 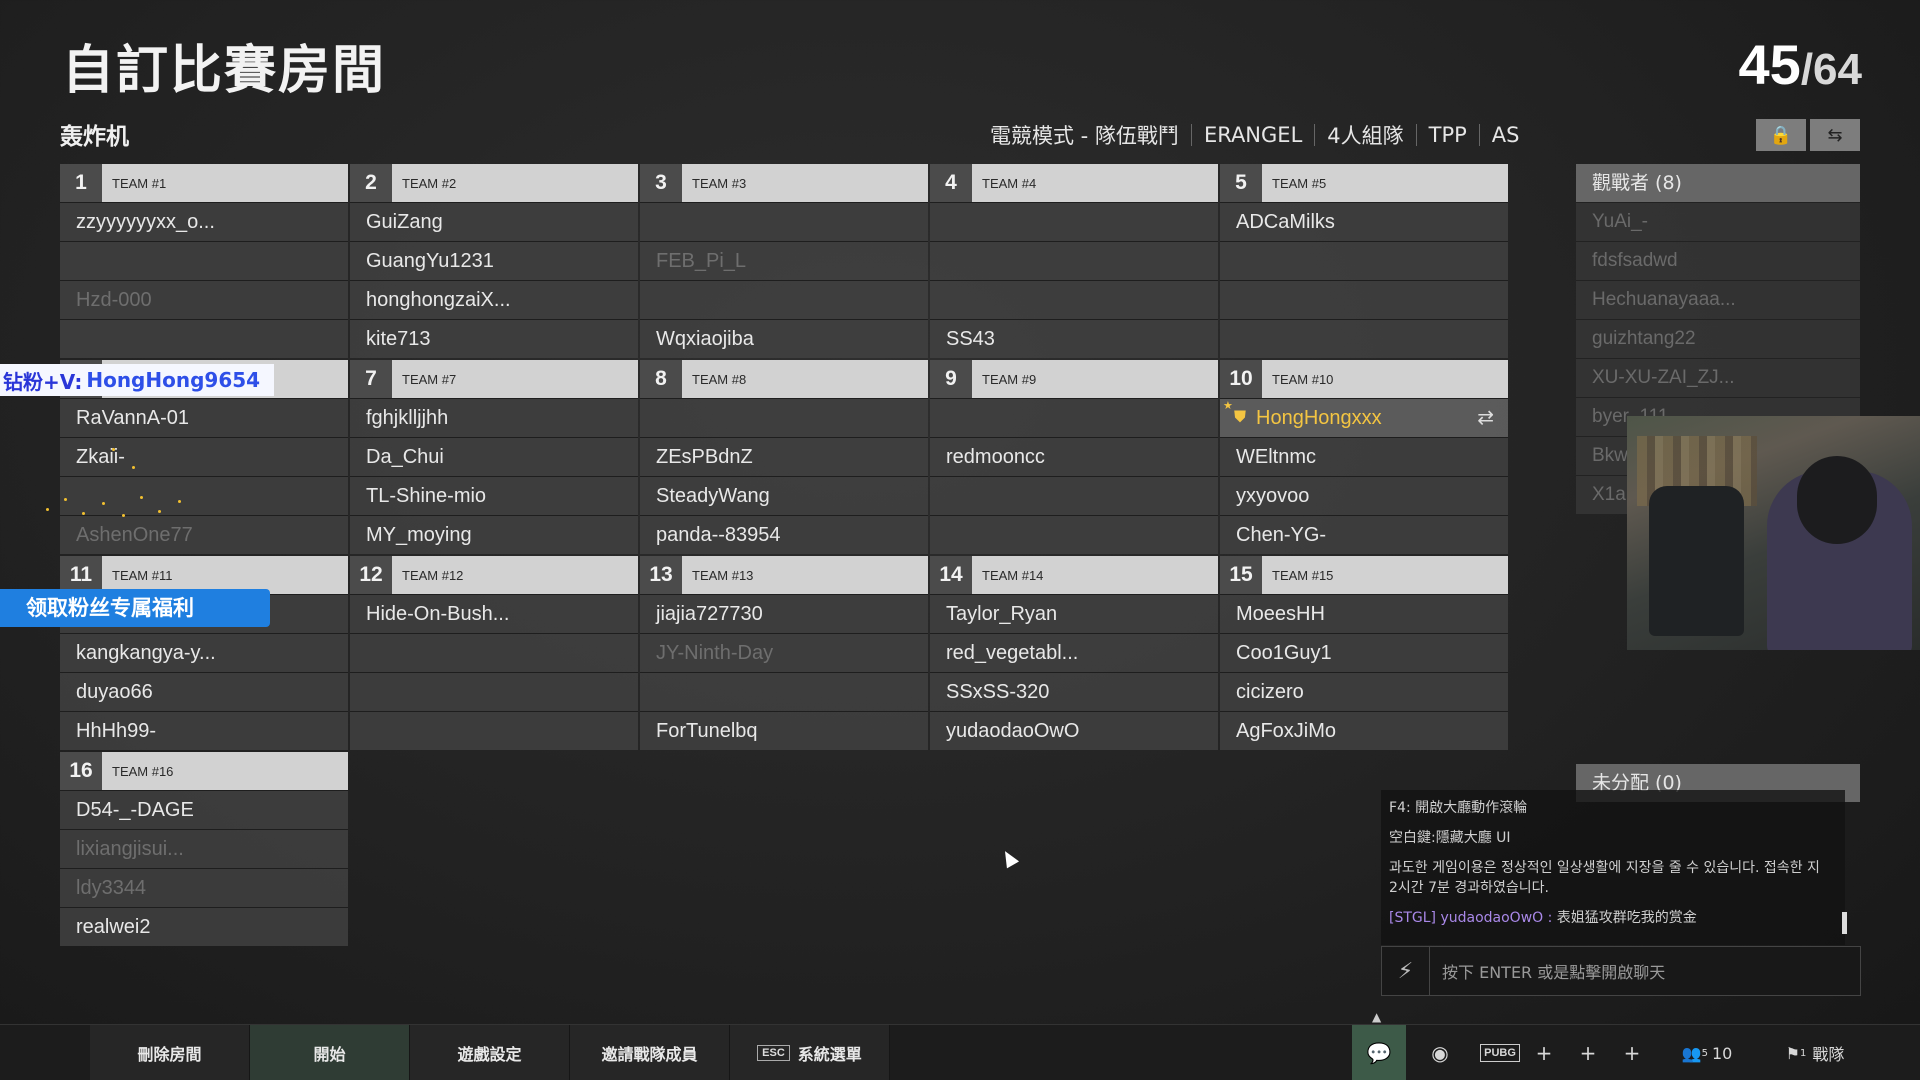 What do you see at coordinates (1074, 379) in the screenshot?
I see `team-header: 9 TEAM #9` at bounding box center [1074, 379].